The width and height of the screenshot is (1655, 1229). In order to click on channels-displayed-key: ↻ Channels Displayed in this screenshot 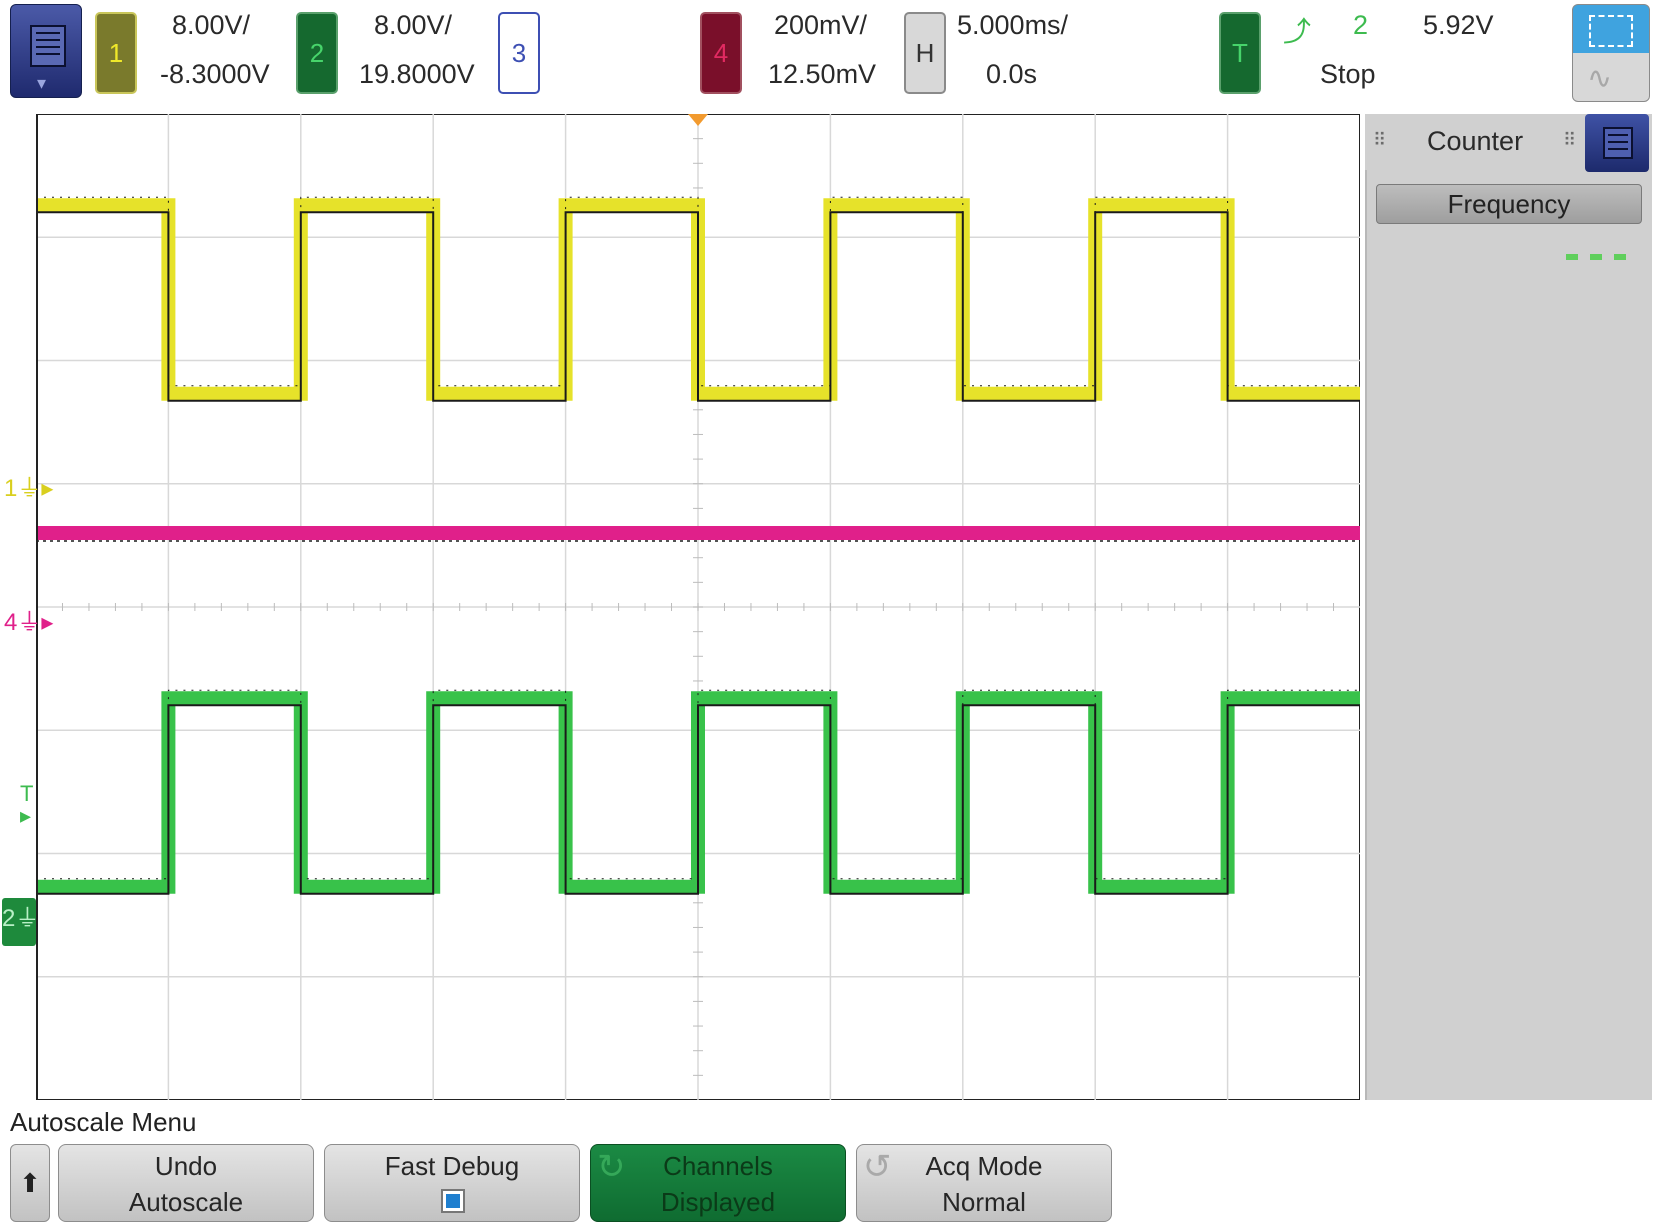, I will do `click(718, 1183)`.